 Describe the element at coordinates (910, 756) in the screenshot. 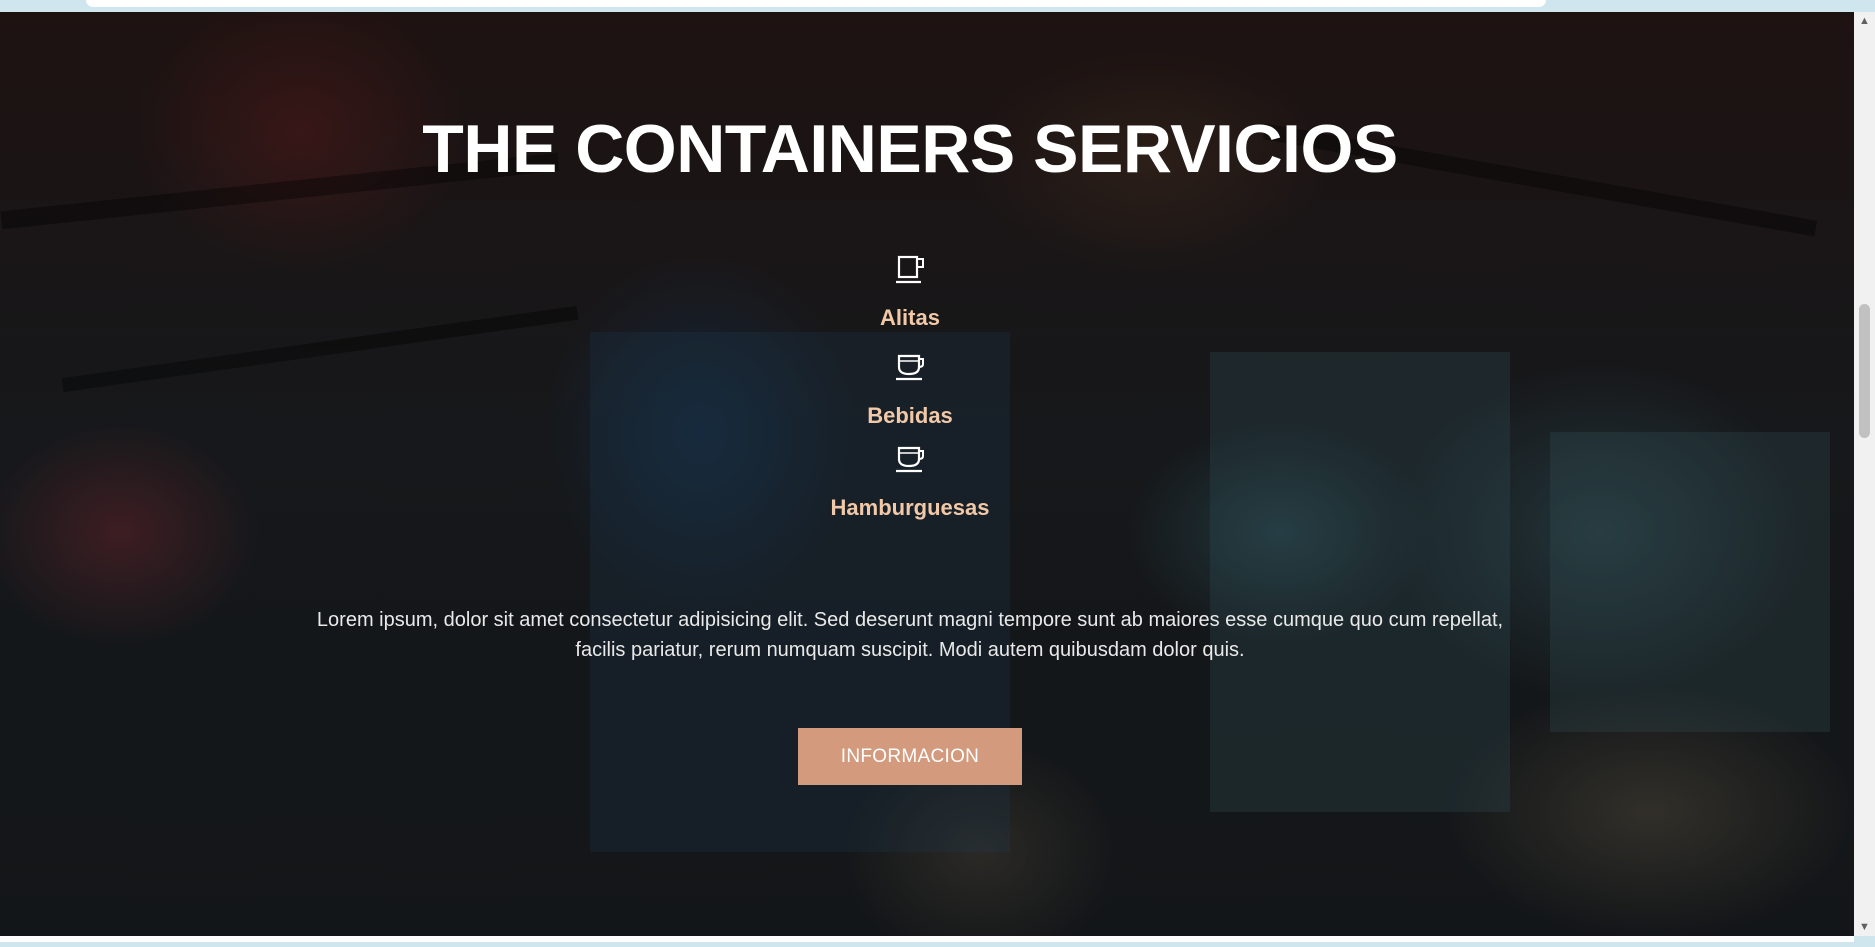

I see `informacion-button: INFORMACION` at that location.